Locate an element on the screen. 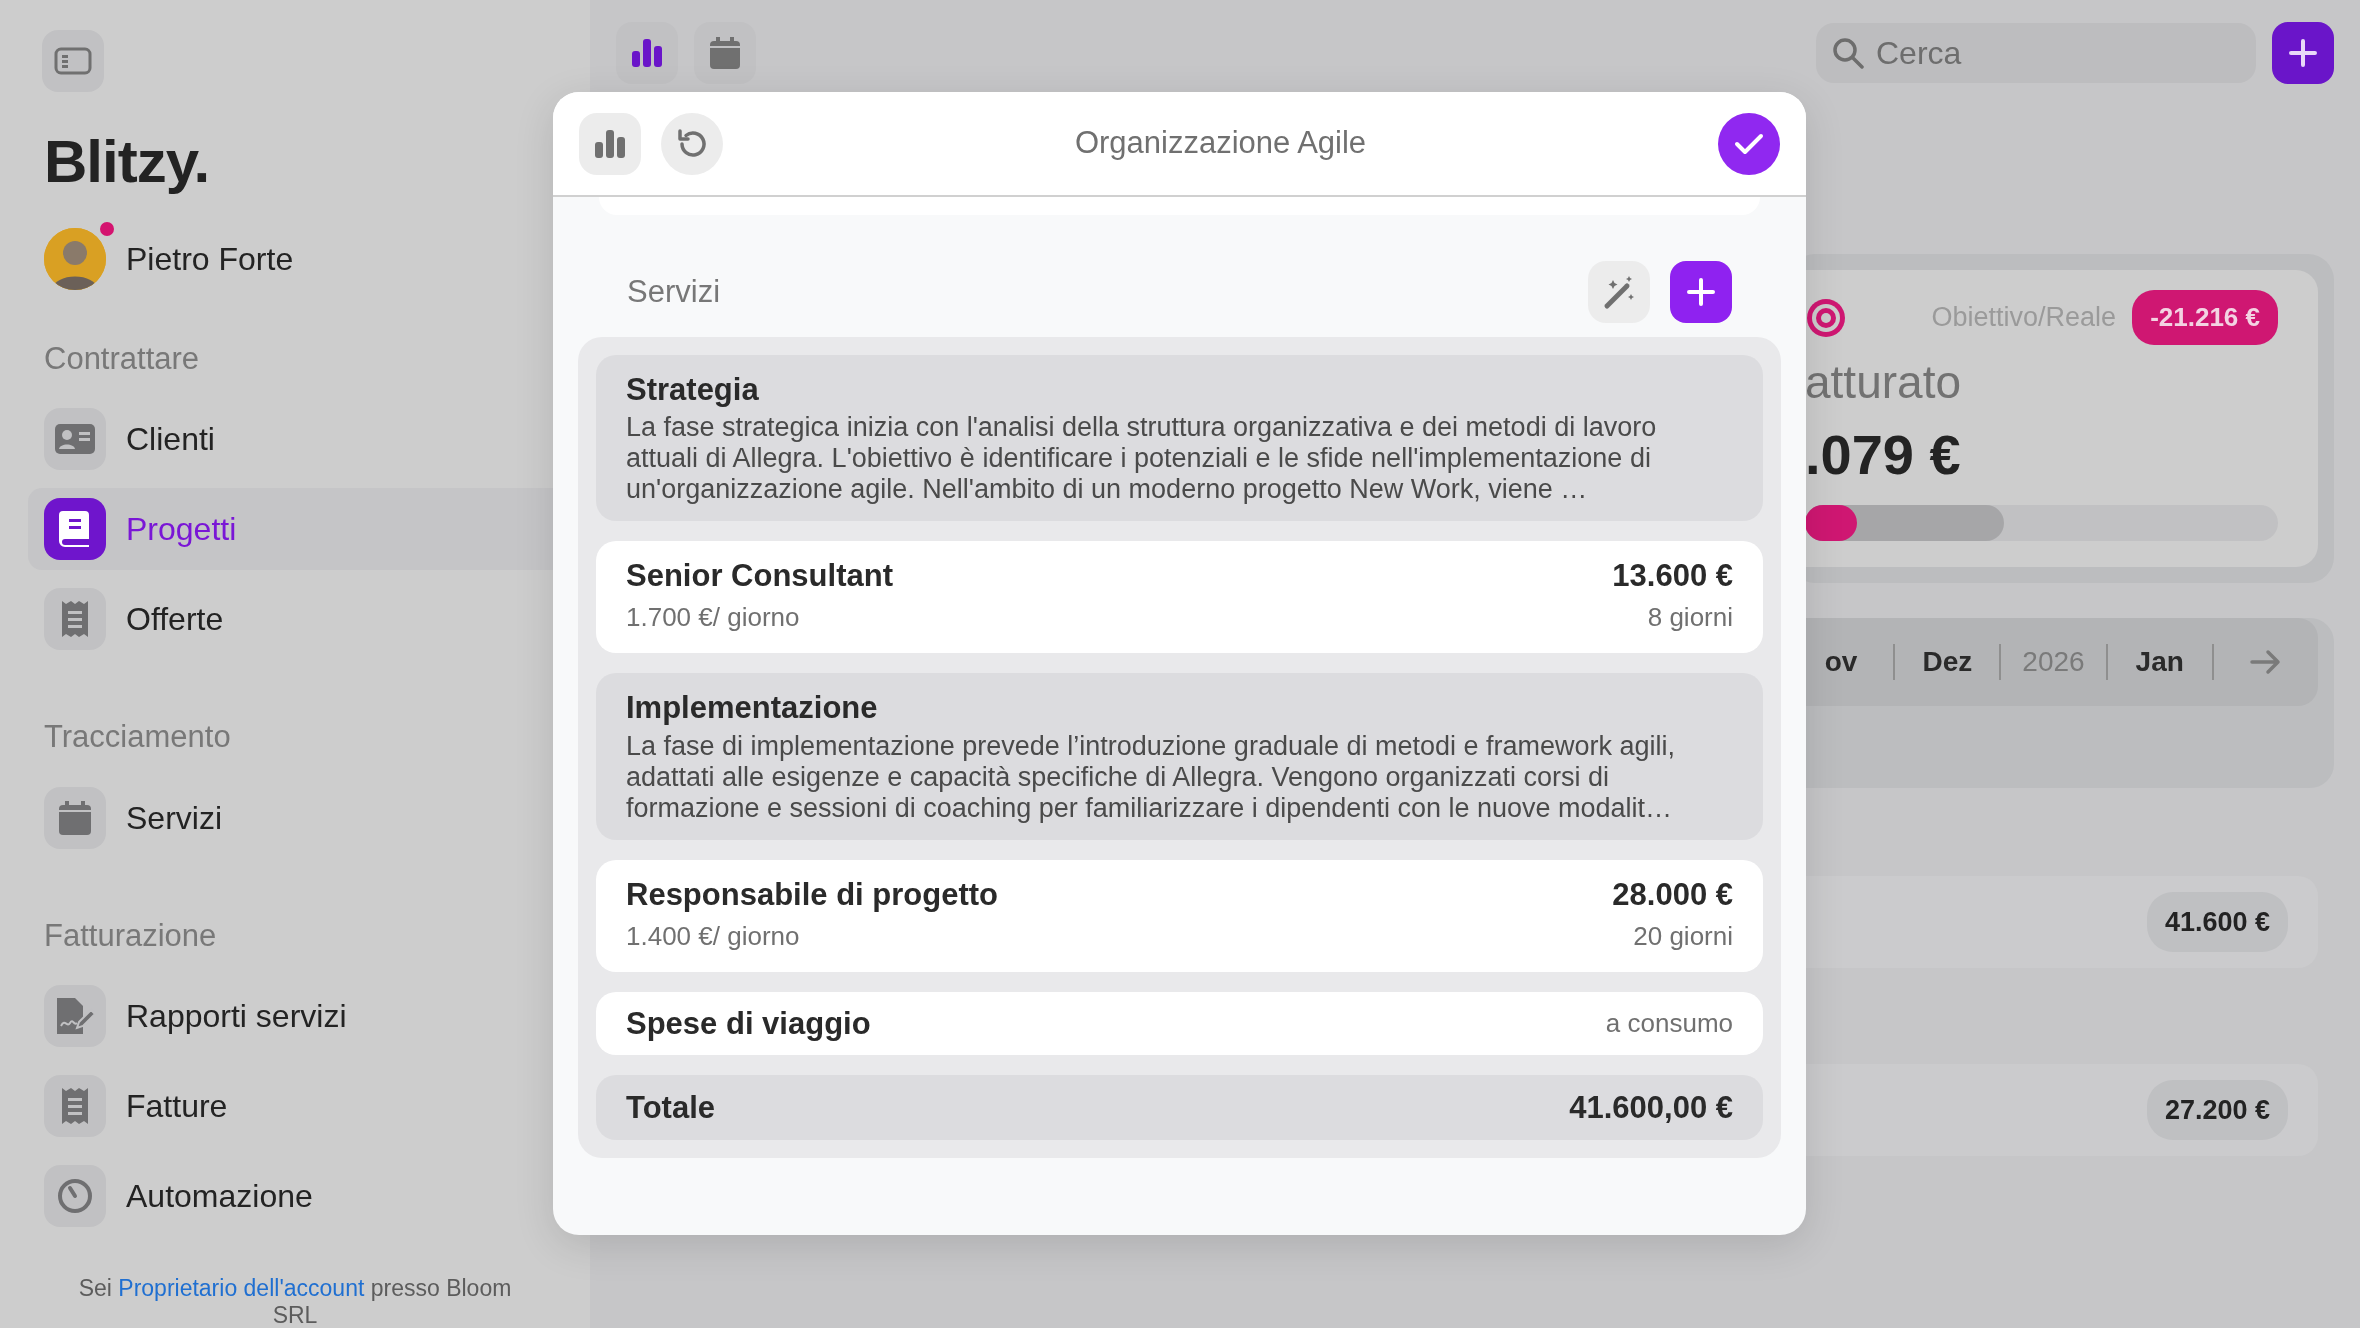  target-icon is located at coordinates (1826, 317).